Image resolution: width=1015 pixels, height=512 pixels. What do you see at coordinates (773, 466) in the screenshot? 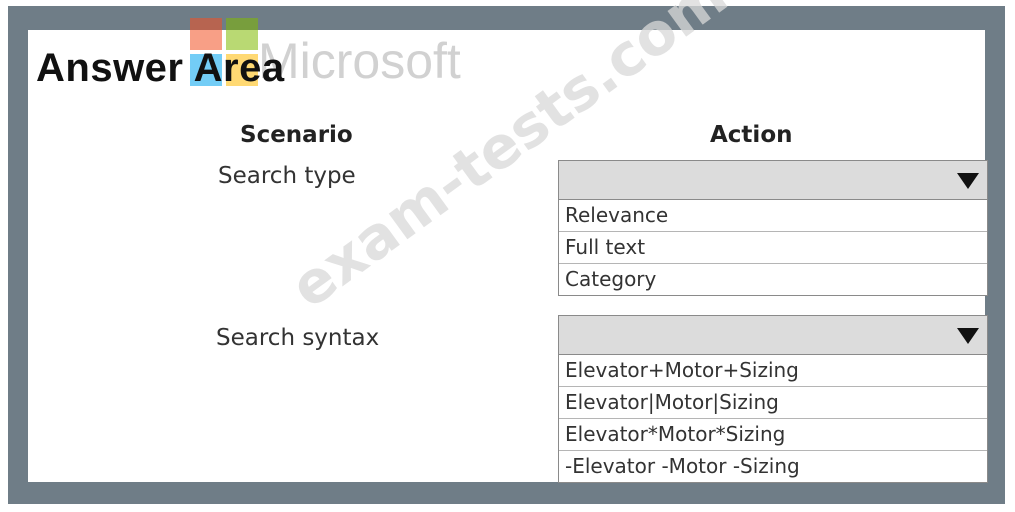
I see `dropdown-option: -Elevator -Motor -Sizing` at bounding box center [773, 466].